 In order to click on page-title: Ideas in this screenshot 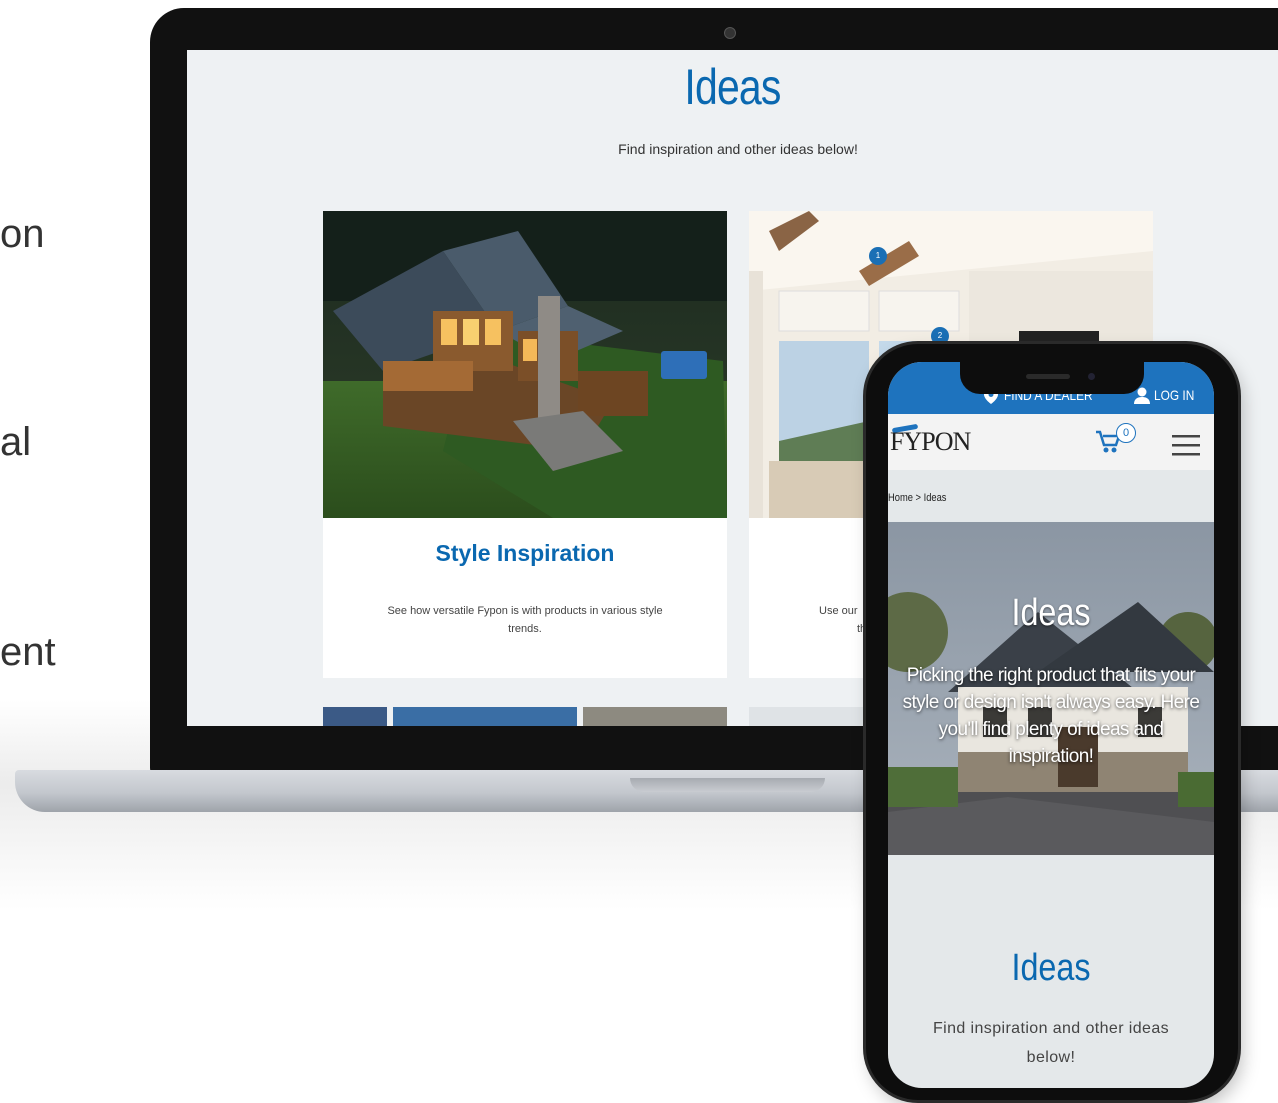, I will do `click(732, 87)`.